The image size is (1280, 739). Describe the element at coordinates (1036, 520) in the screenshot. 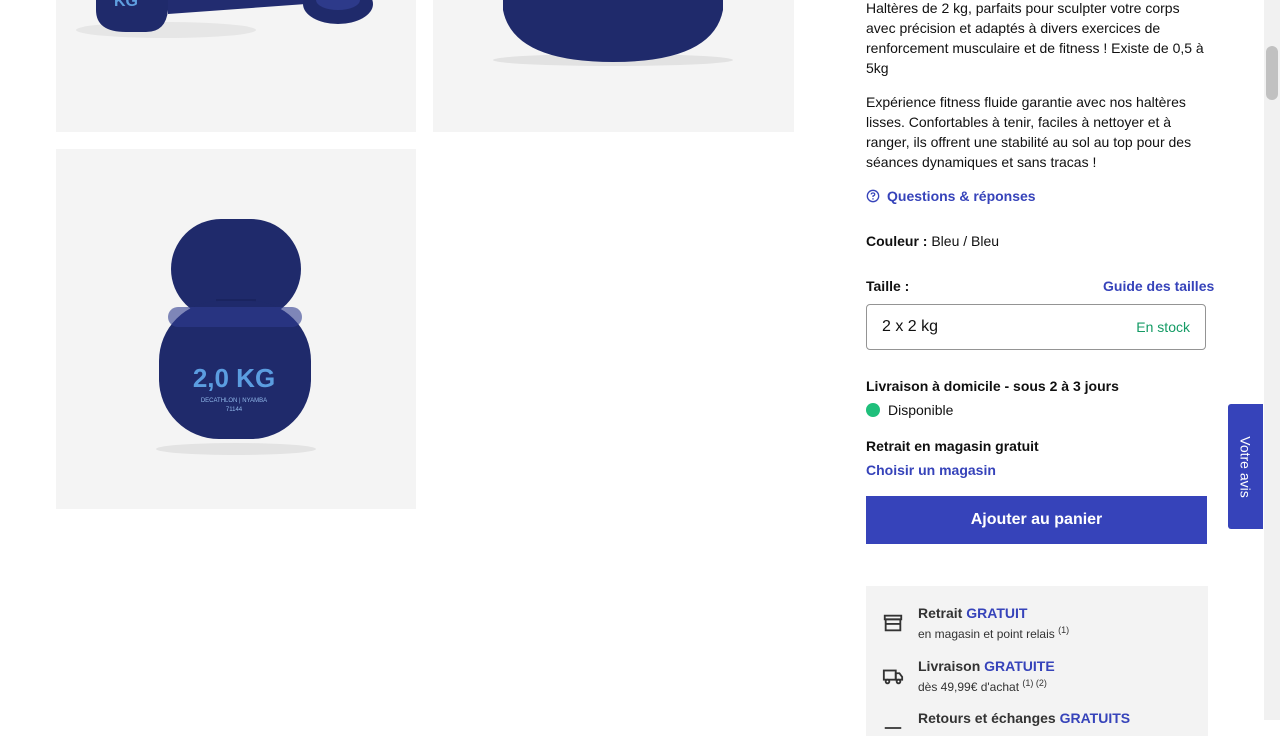

I see `add-to-cart-button: Ajouter au panier` at that location.